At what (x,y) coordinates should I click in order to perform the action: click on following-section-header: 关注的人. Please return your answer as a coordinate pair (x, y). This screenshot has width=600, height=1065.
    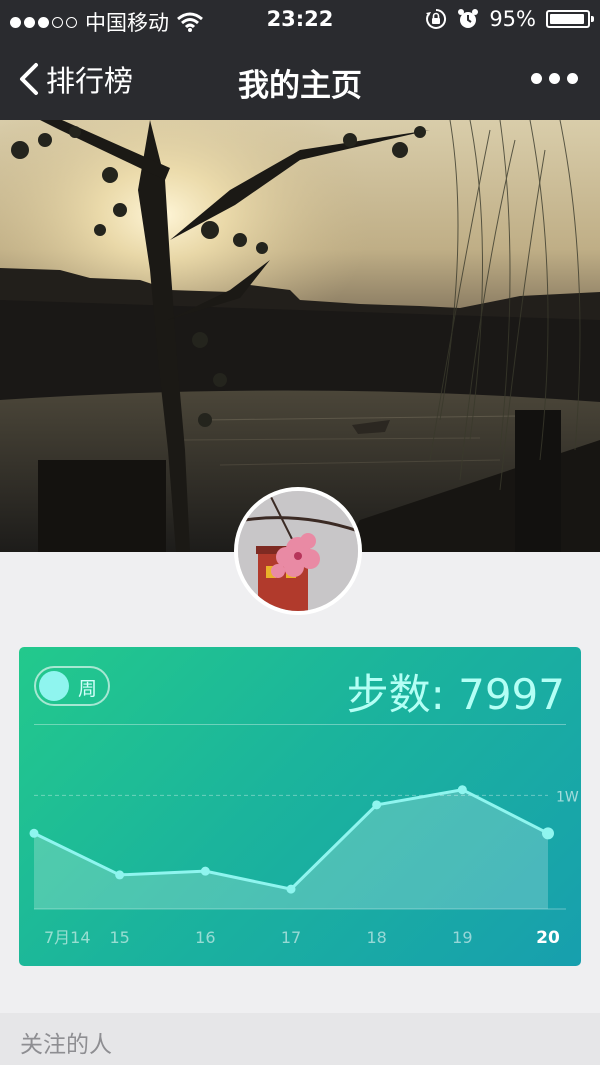
    Looking at the image, I should click on (300, 1039).